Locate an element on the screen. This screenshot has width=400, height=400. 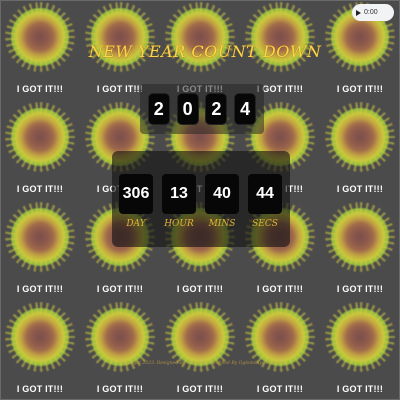
year-digit: 4 is located at coordinates (245, 109).